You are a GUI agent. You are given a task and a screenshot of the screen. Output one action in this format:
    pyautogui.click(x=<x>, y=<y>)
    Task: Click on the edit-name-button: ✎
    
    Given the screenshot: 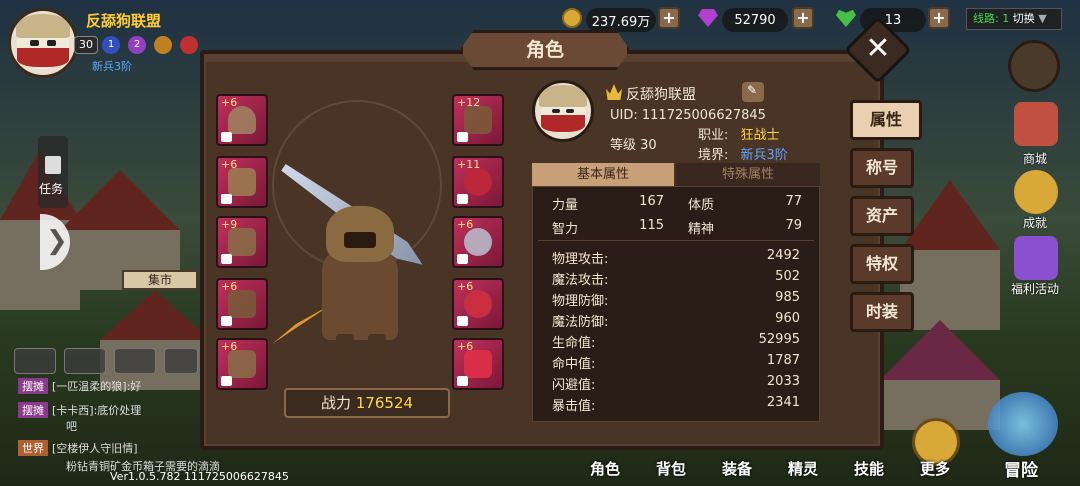 What is the action you would take?
    pyautogui.click(x=753, y=92)
    